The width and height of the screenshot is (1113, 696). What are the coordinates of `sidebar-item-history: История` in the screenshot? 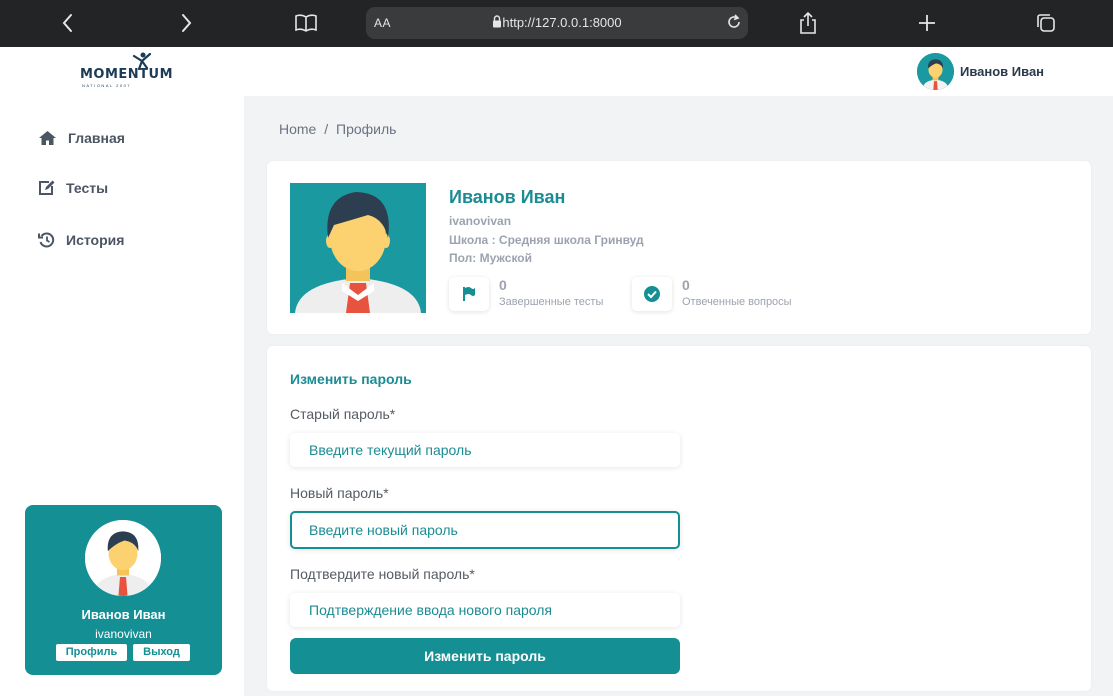 It's located at (81, 240).